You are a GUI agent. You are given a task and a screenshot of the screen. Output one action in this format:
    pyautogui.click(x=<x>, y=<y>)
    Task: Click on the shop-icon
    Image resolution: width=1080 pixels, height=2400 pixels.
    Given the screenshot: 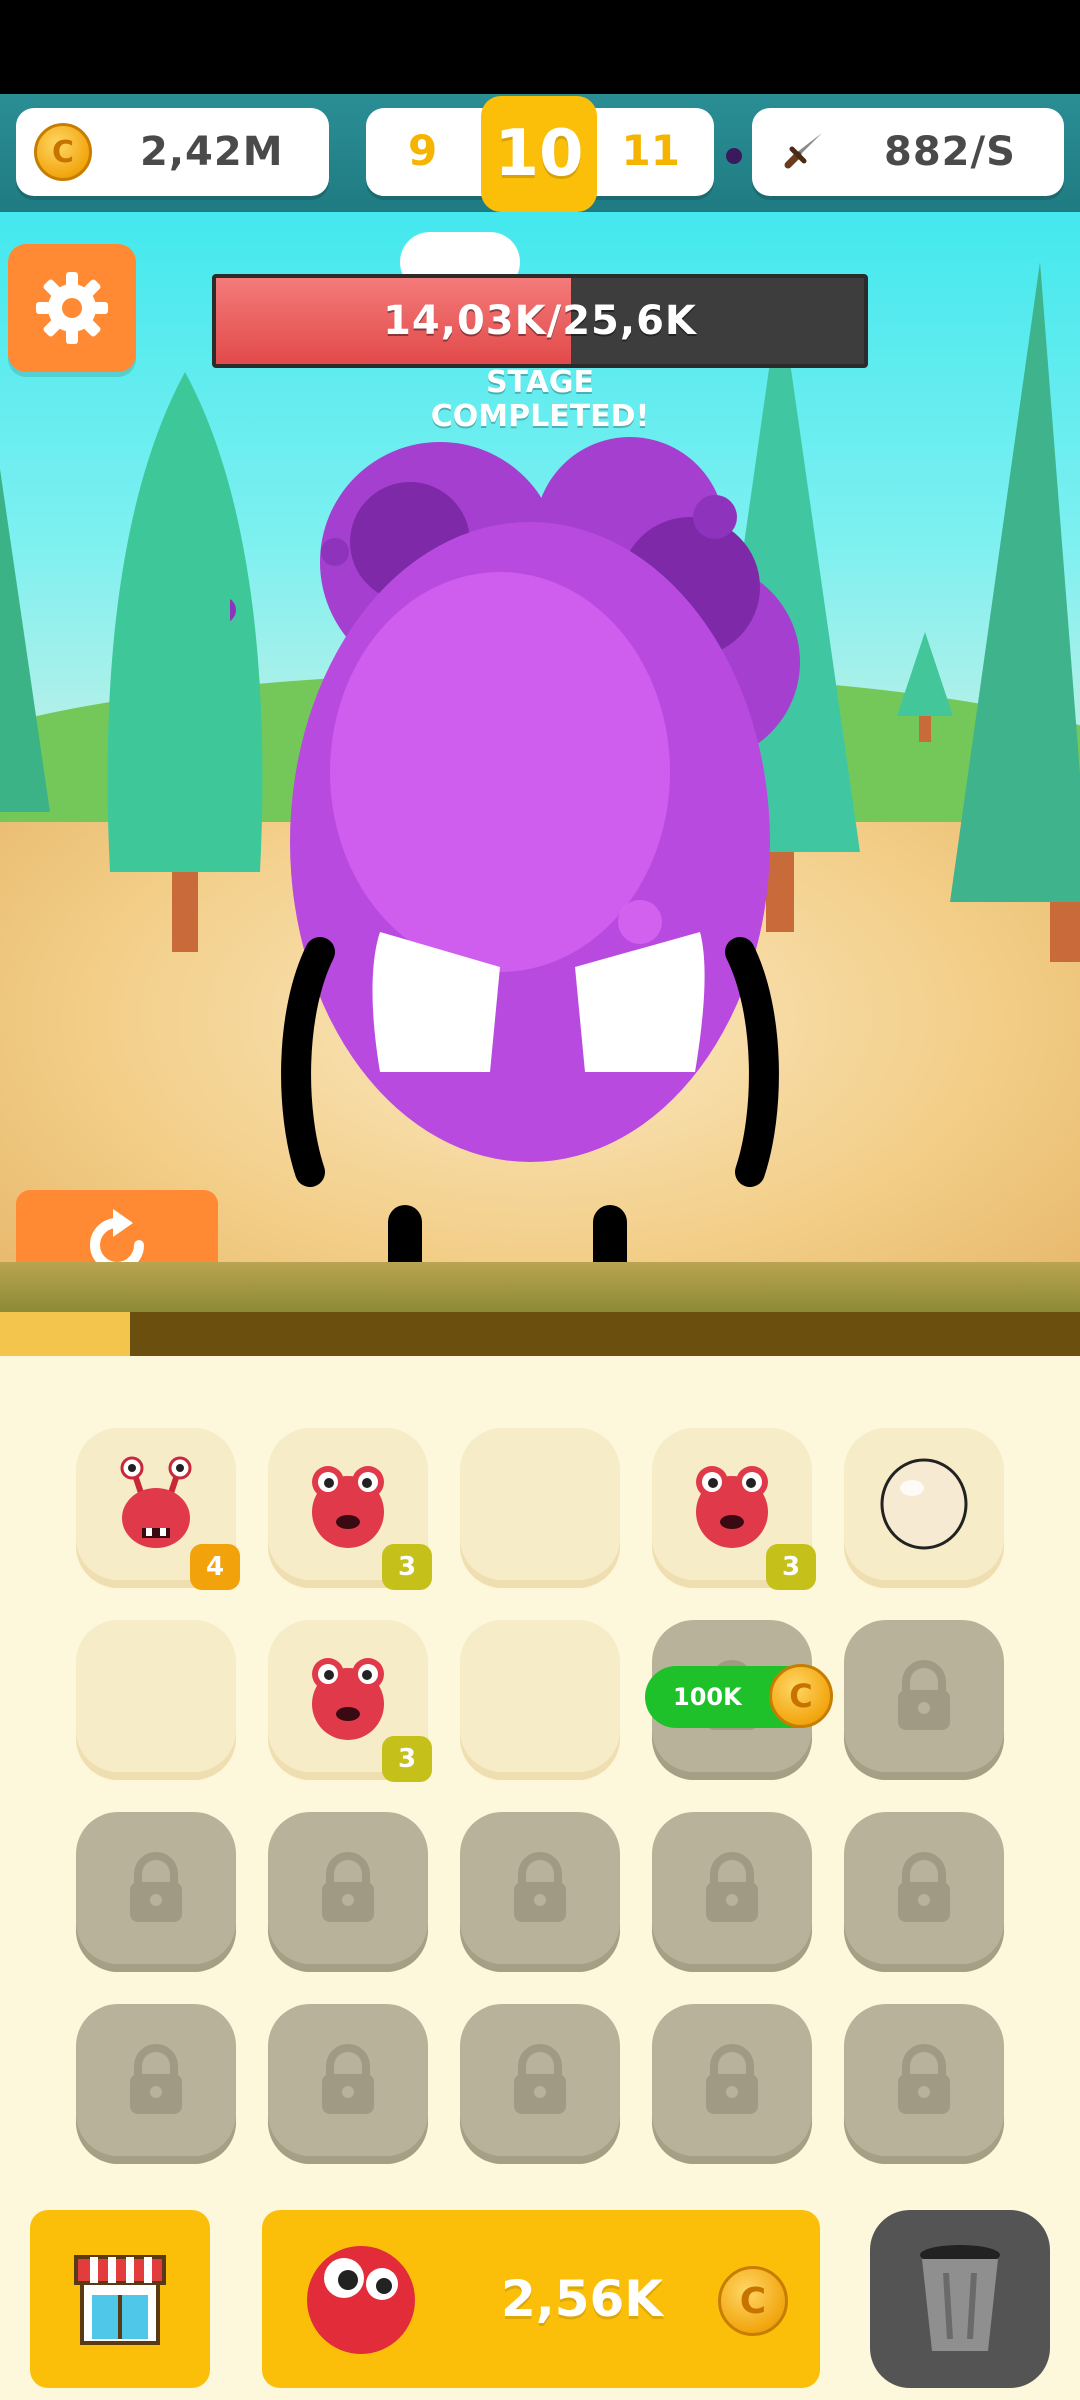 What is the action you would take?
    pyautogui.click(x=120, y=2300)
    